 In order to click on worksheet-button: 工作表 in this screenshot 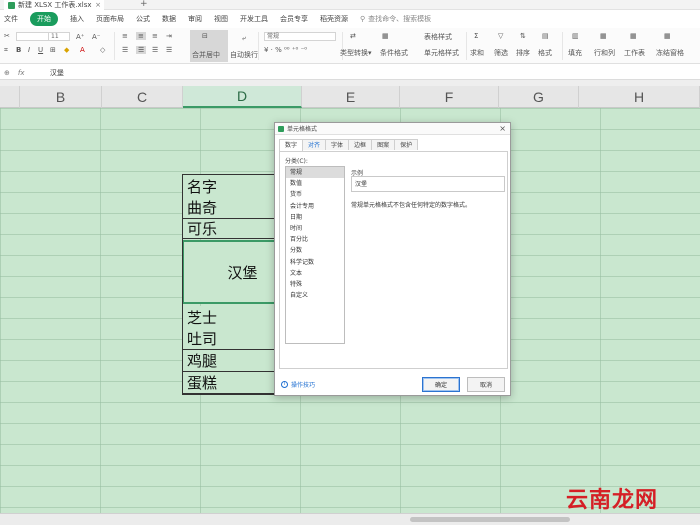, I will do `click(634, 53)`.